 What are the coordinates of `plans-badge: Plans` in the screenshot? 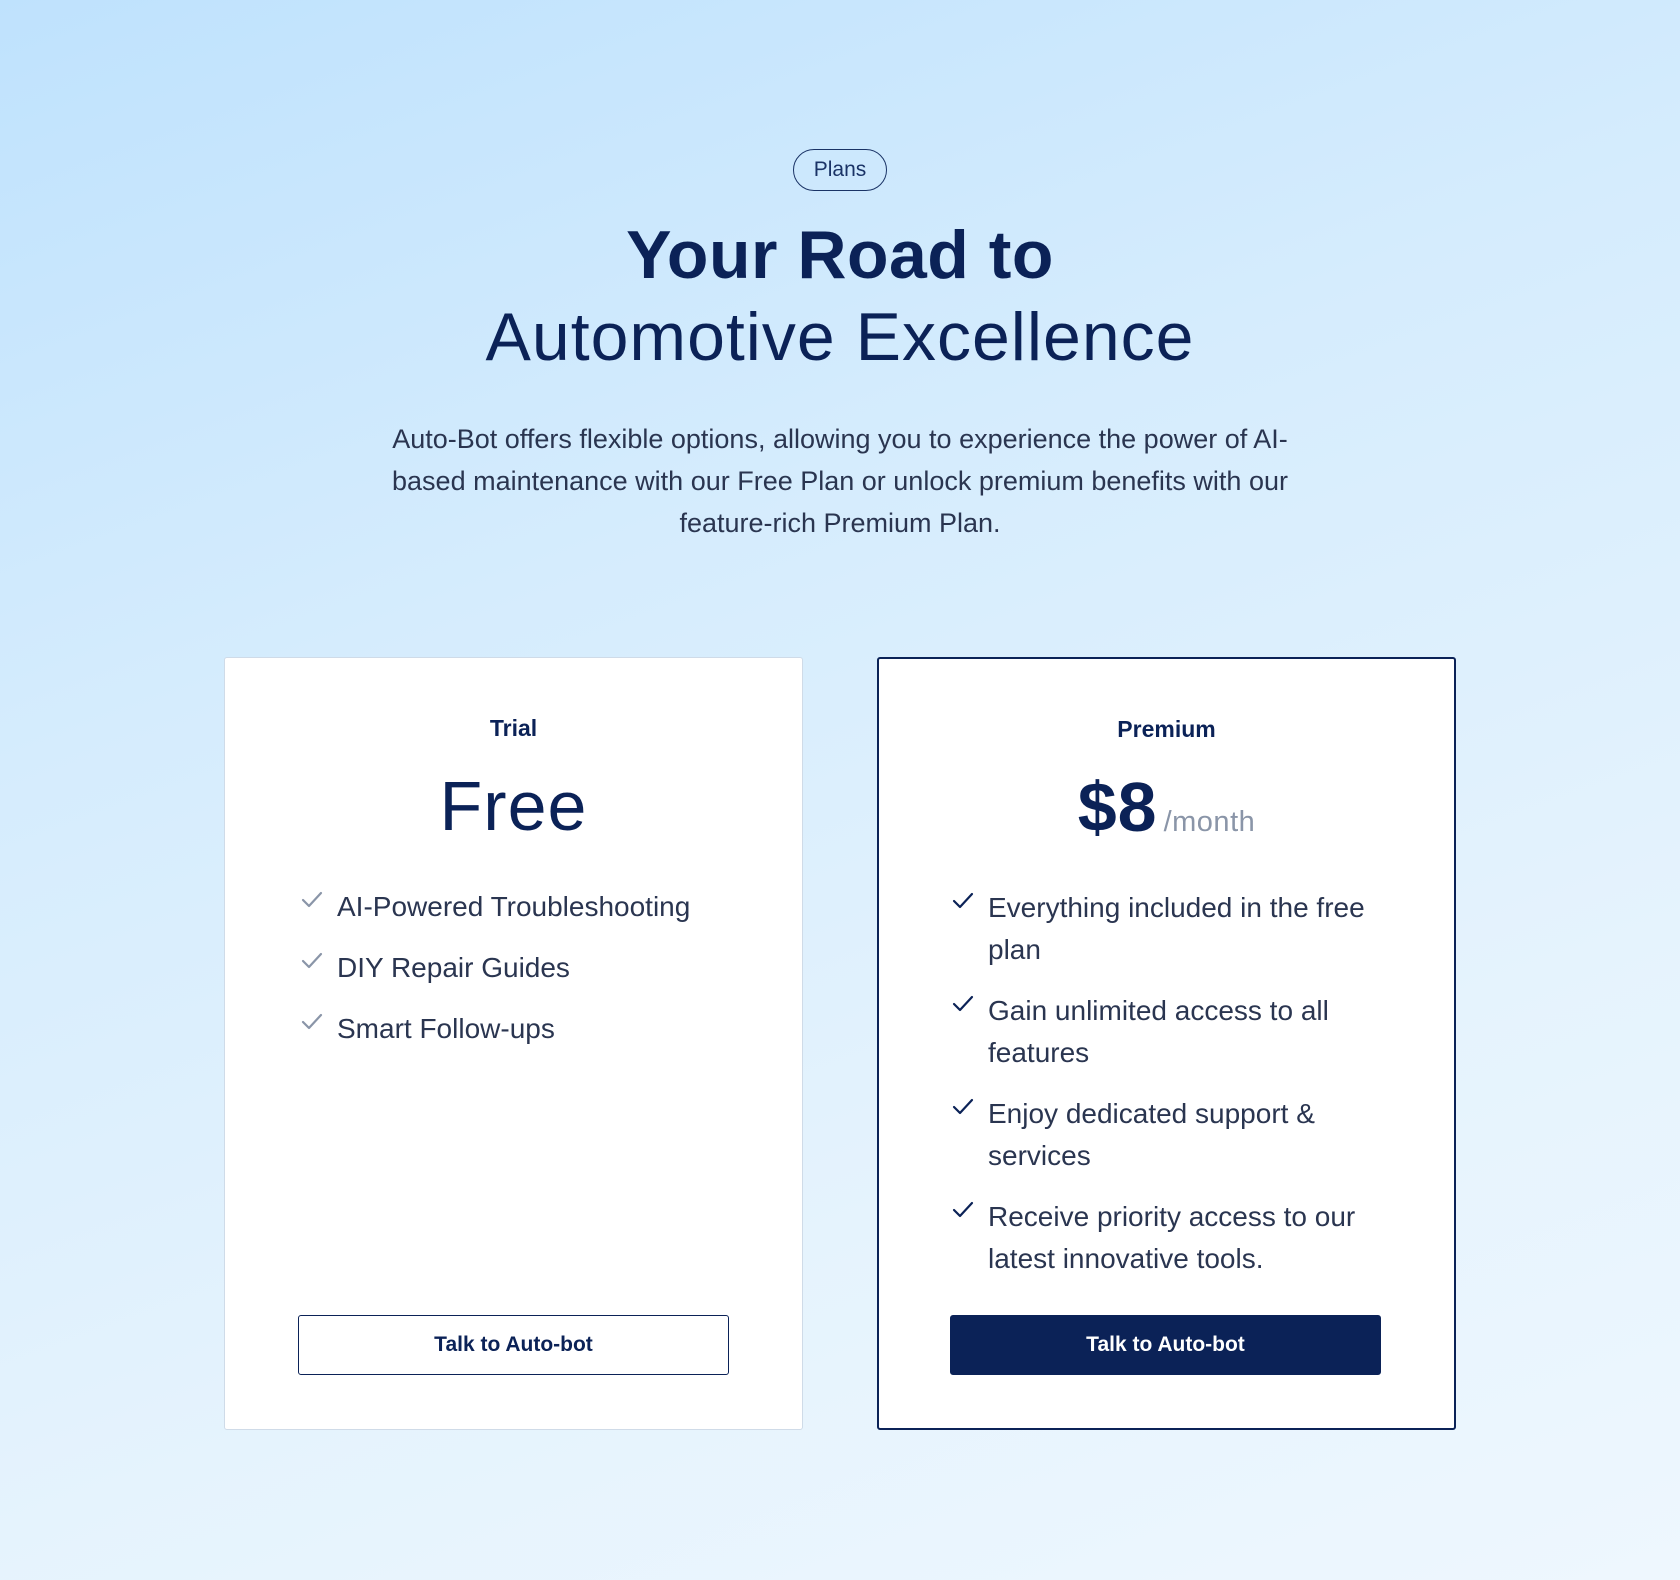 It's located at (840, 170).